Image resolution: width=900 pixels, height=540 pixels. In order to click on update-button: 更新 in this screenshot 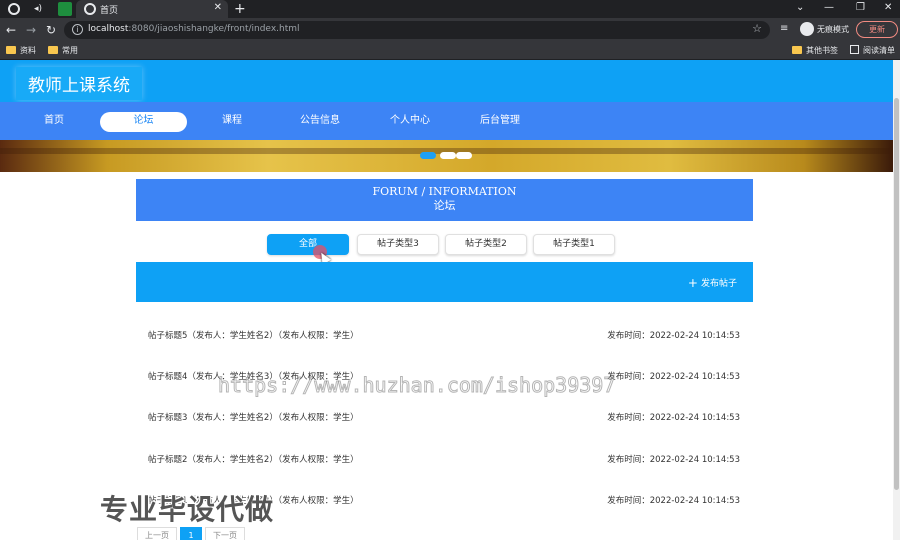, I will do `click(877, 29)`.